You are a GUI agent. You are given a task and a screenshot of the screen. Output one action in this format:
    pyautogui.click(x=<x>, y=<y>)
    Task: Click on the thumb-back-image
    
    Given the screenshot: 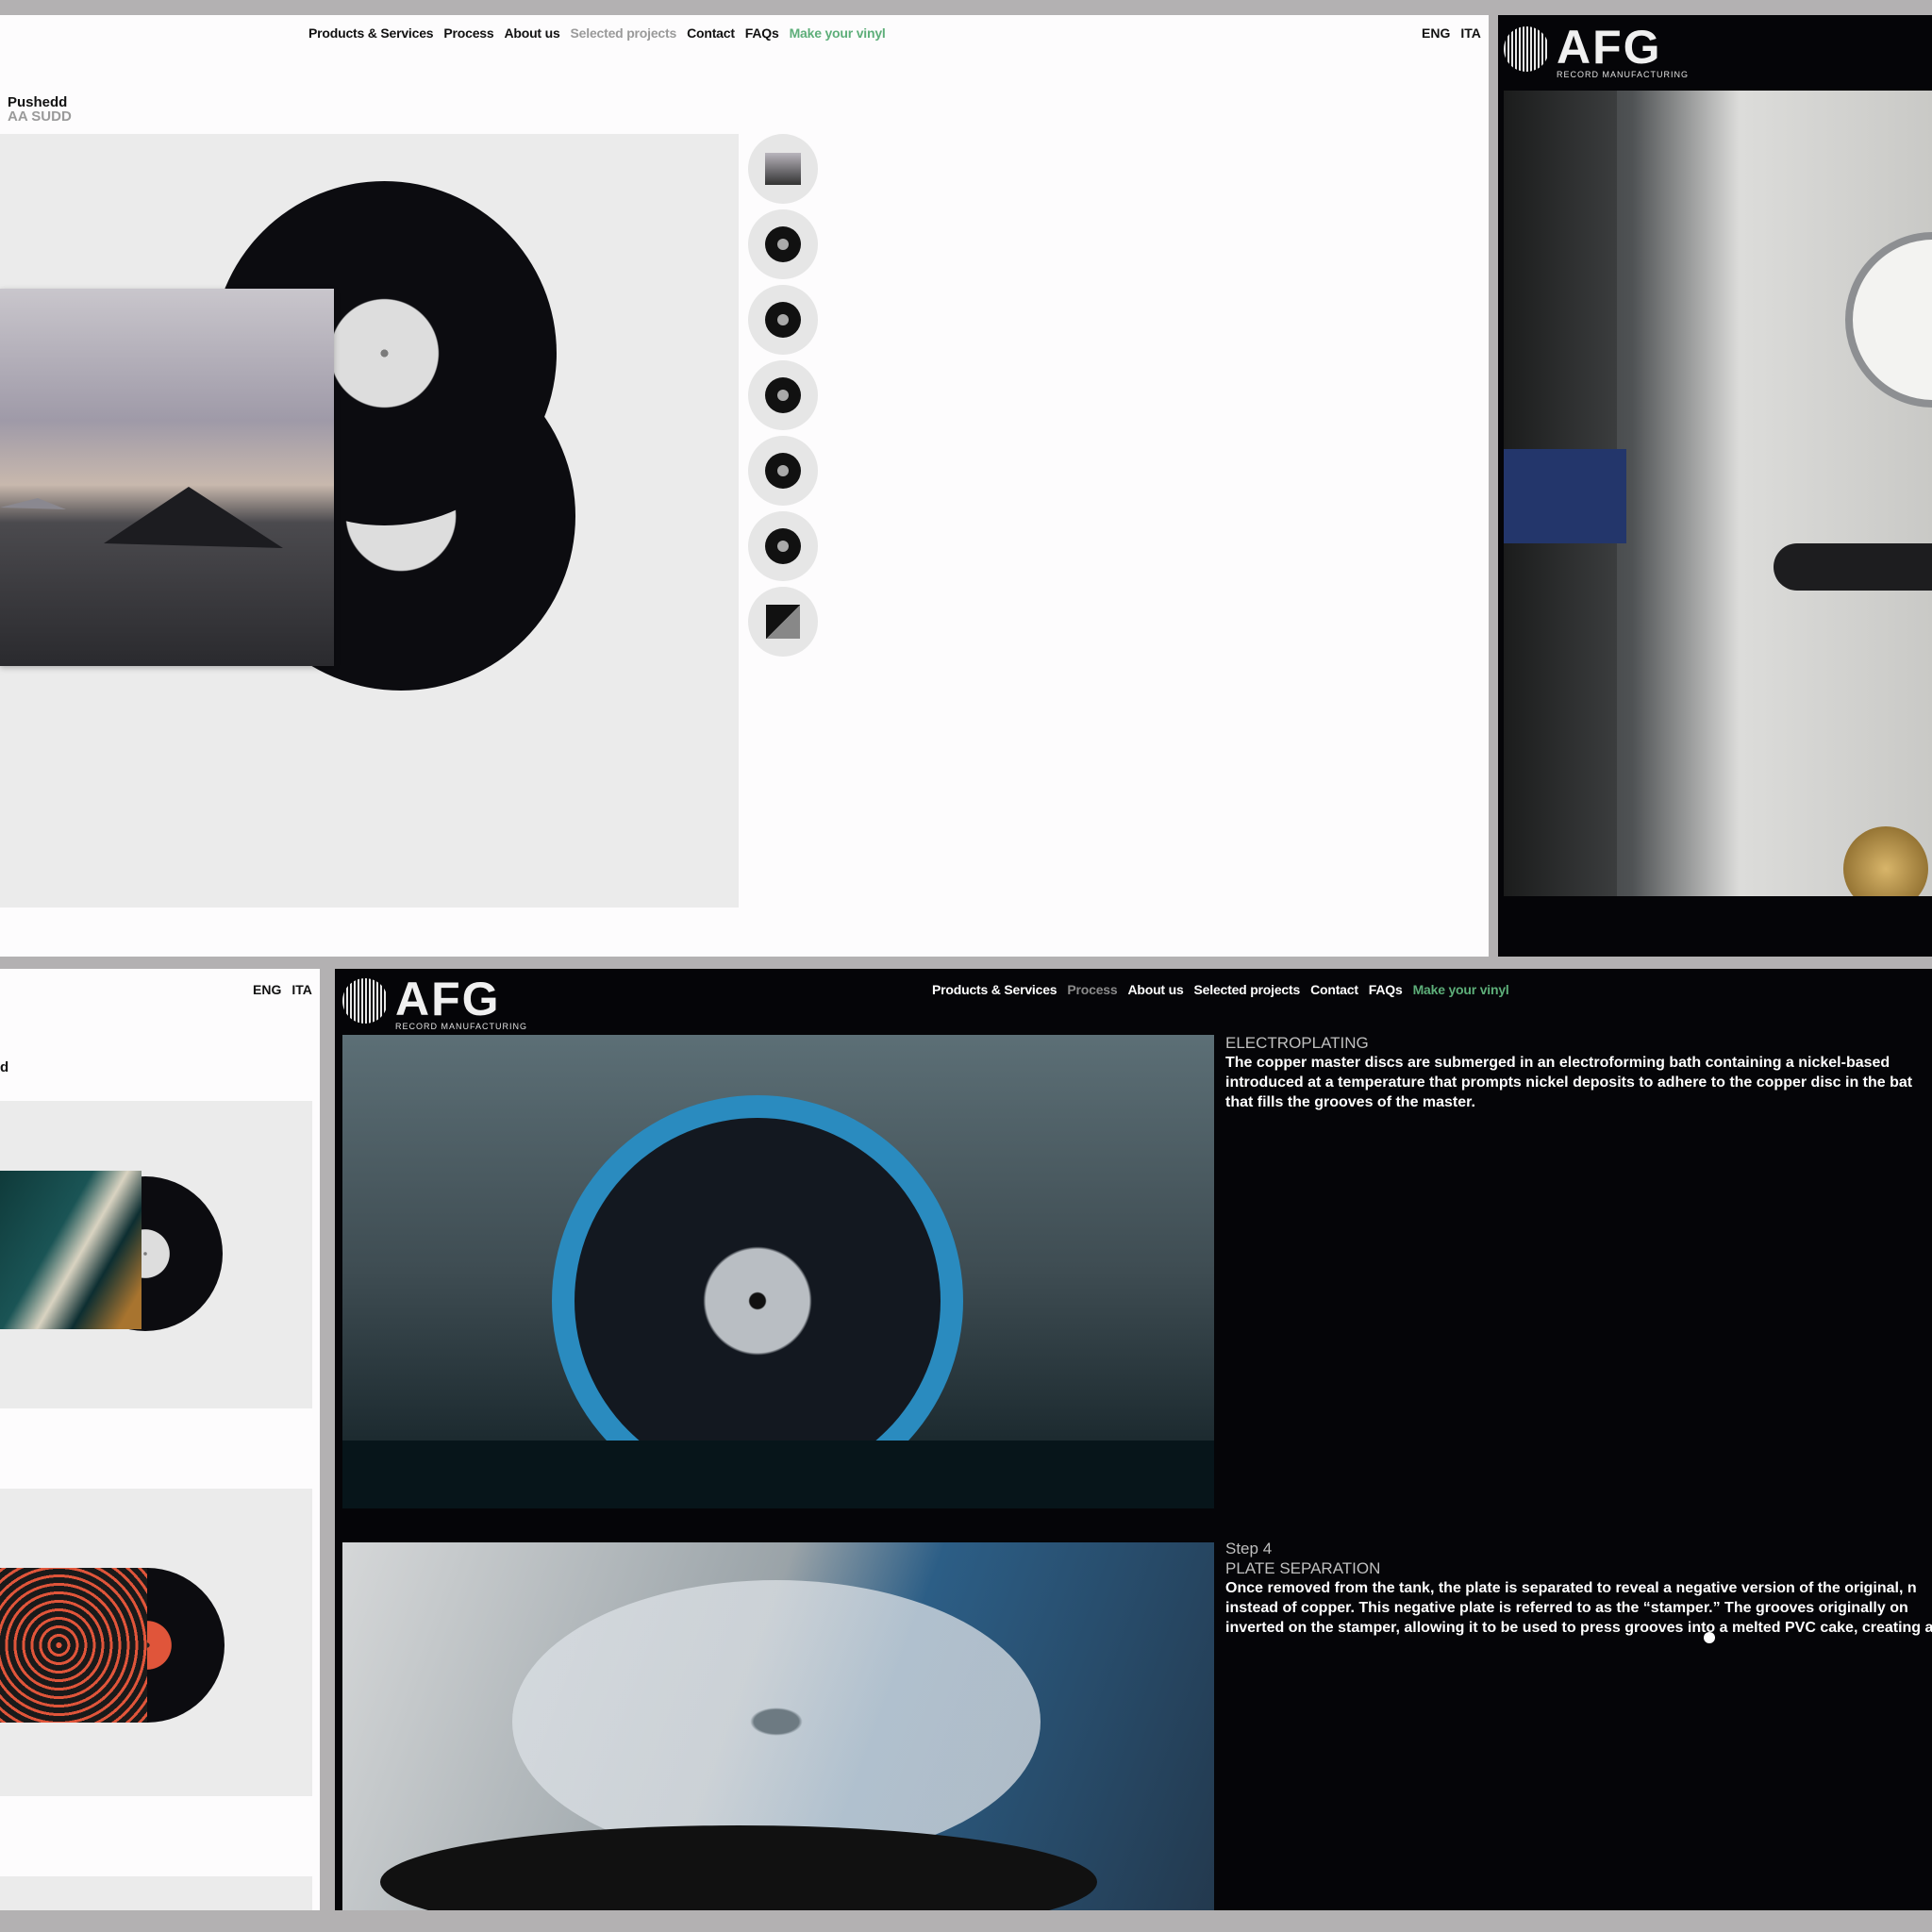 What is the action you would take?
    pyautogui.click(x=783, y=622)
    